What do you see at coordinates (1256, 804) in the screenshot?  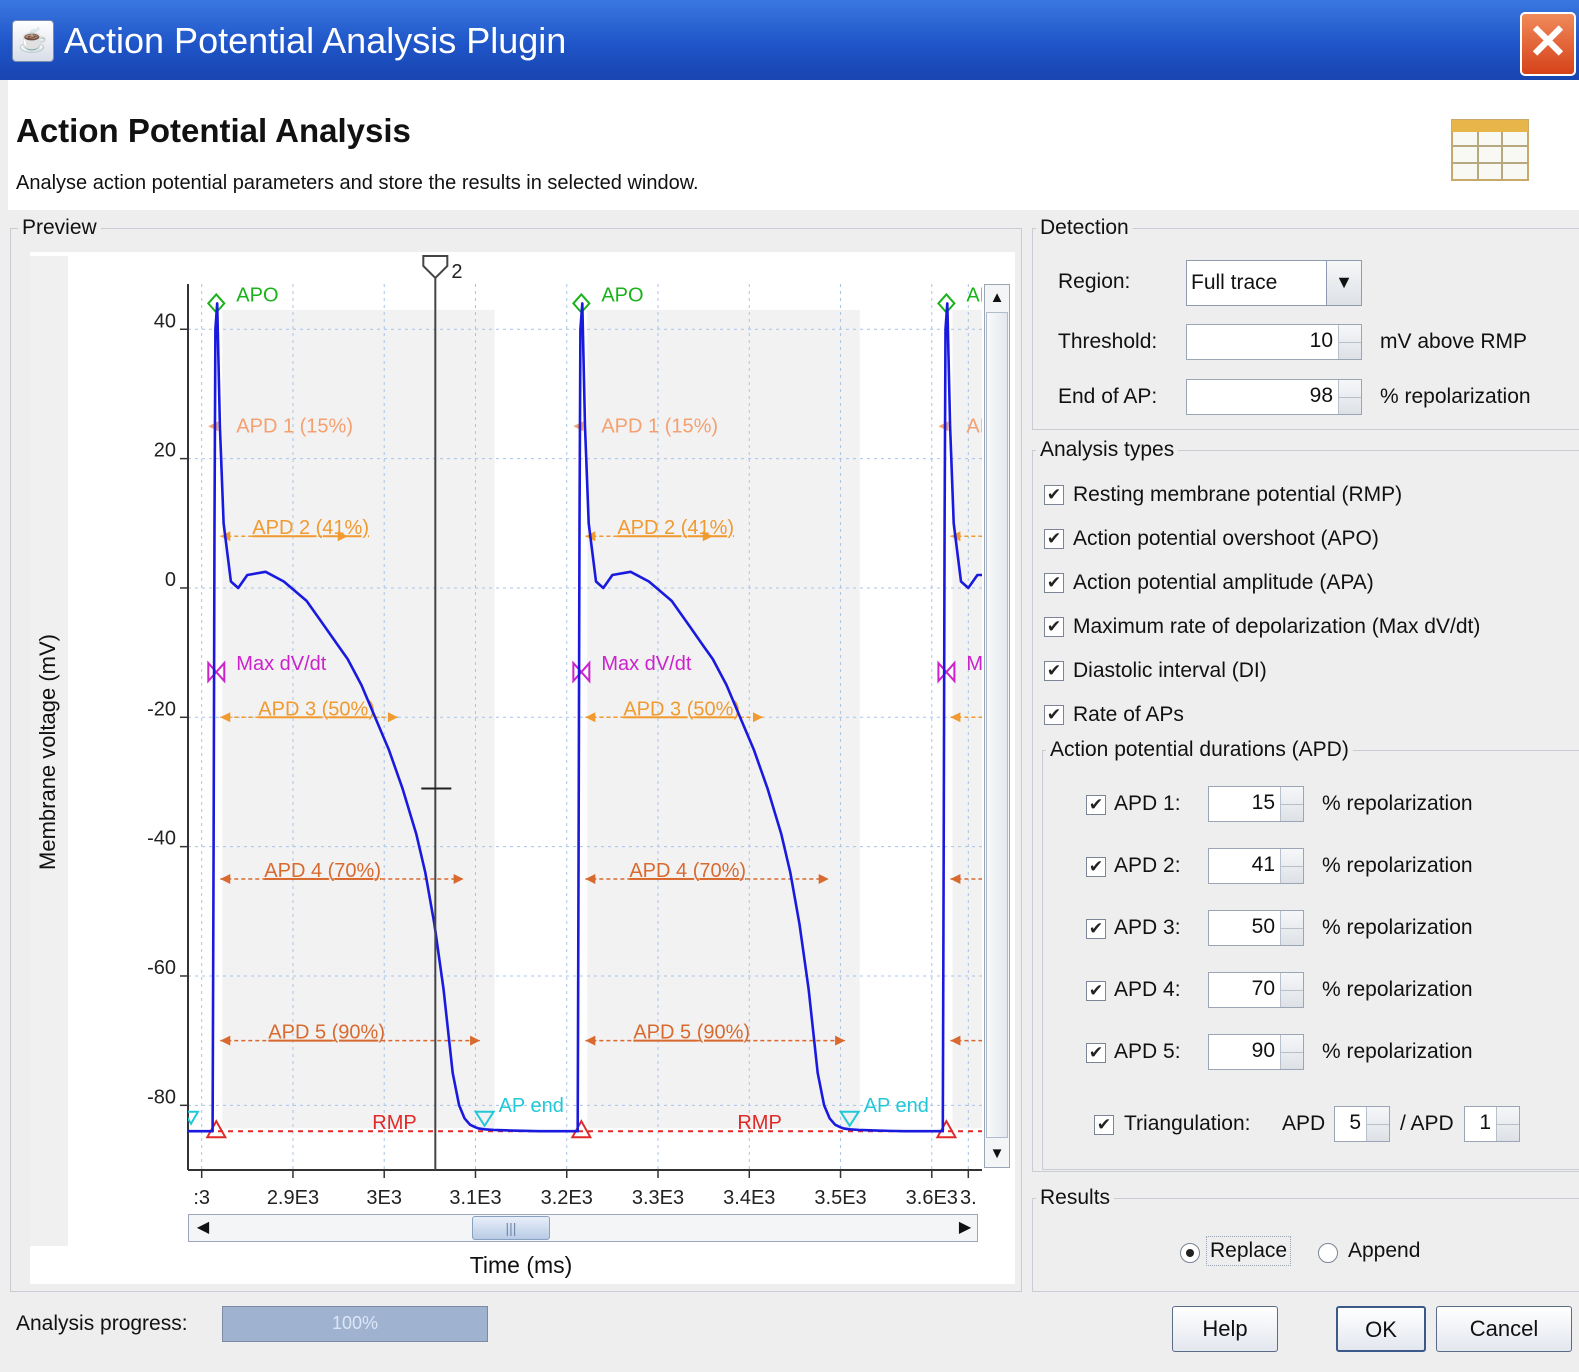 I see `apd-spinner: 15` at bounding box center [1256, 804].